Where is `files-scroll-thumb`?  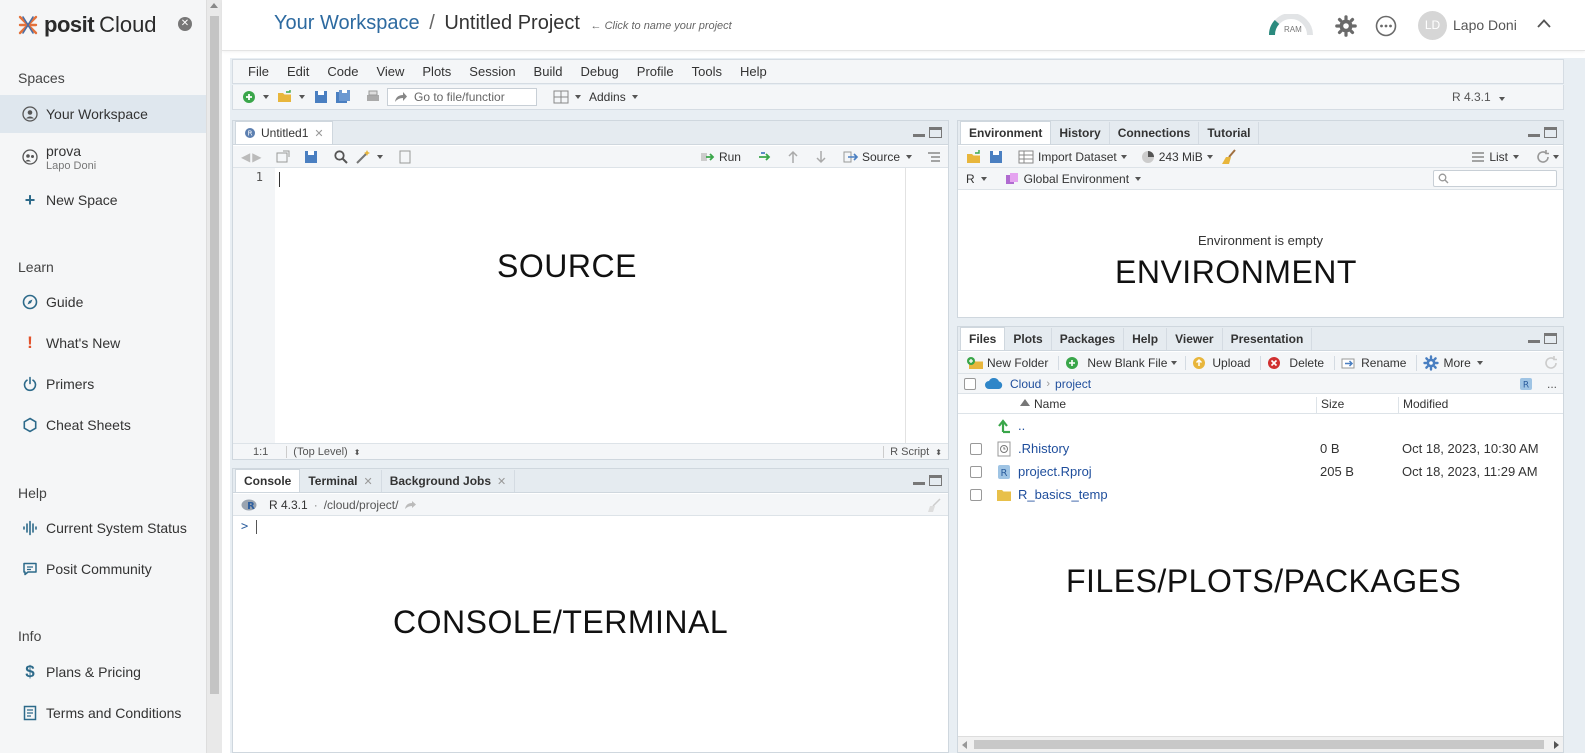
files-scroll-thumb is located at coordinates (1259, 744).